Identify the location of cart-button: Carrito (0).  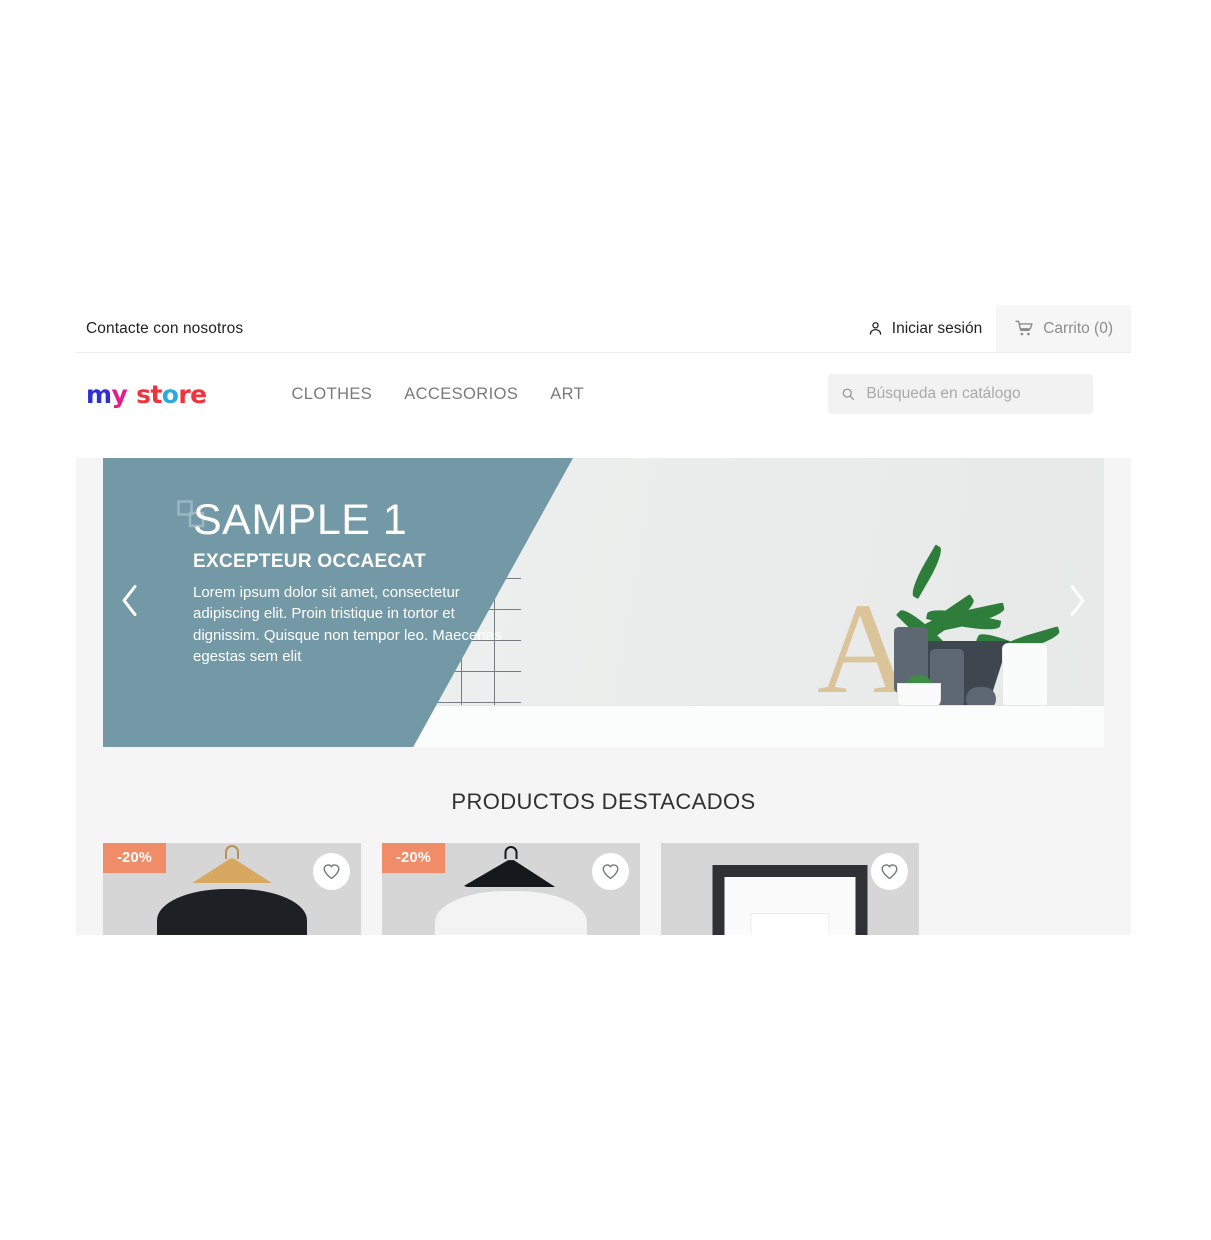
(1063, 328).